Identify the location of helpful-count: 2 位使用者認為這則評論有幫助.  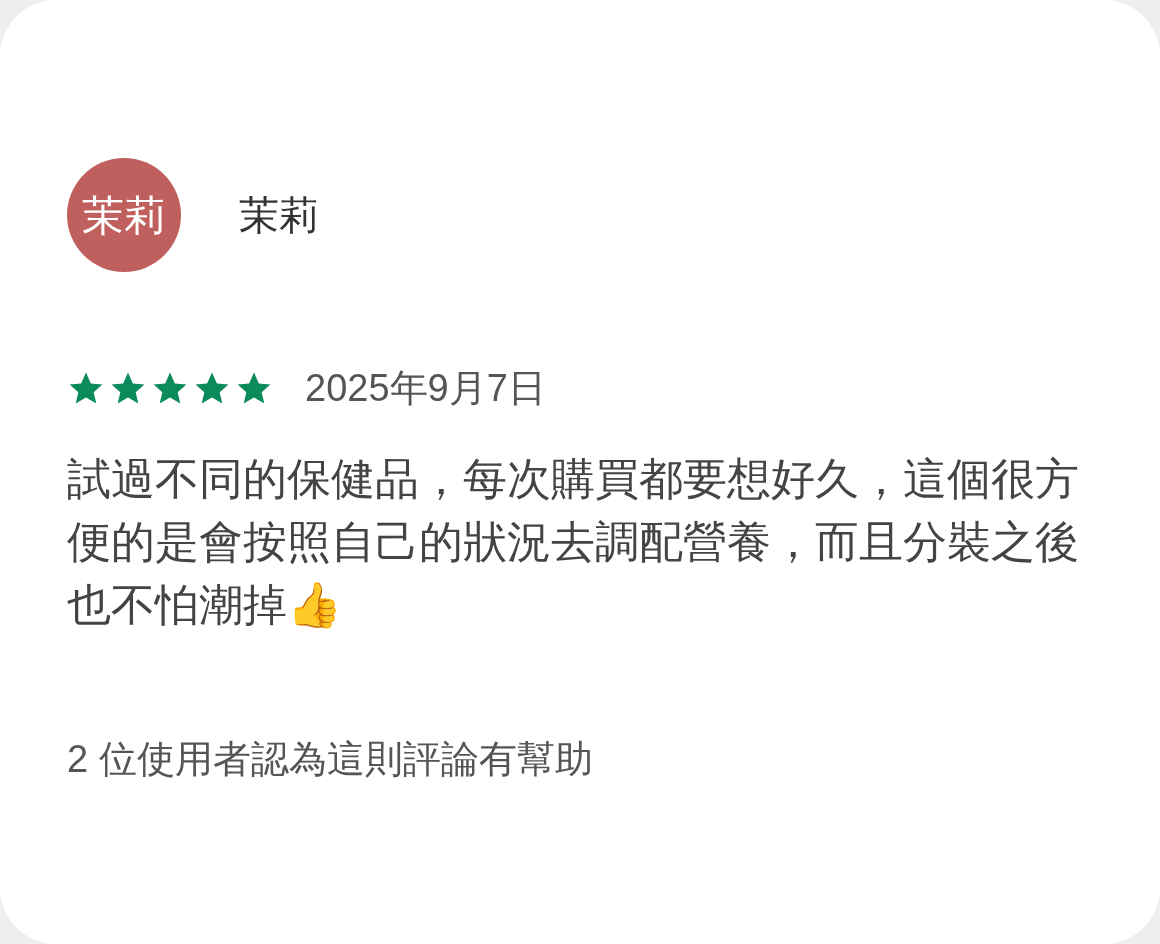
(330, 759).